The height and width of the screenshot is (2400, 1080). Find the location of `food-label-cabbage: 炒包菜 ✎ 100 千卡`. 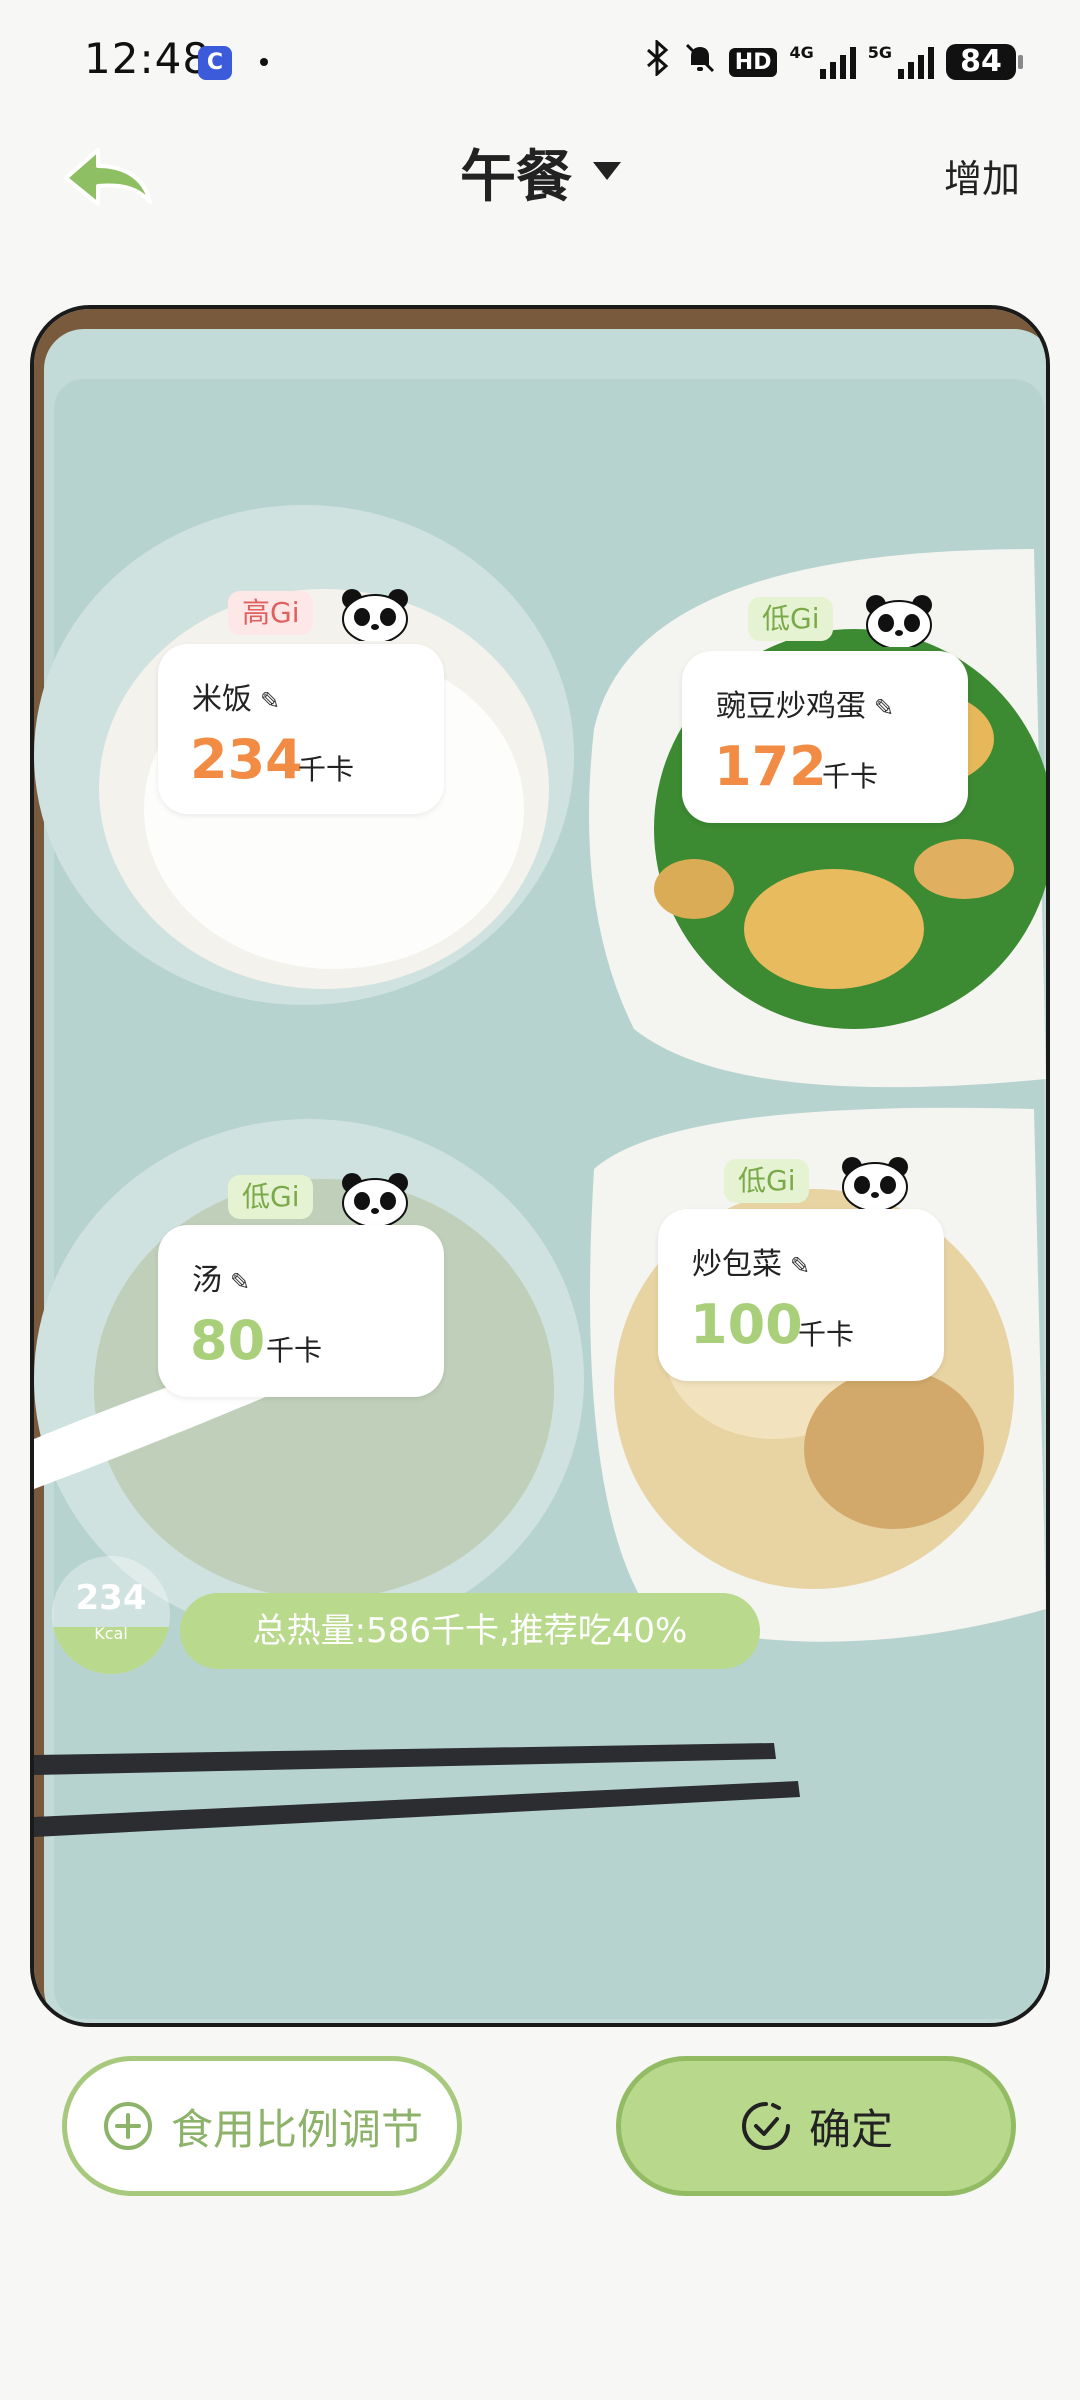

food-label-cabbage: 炒包菜 ✎ 100 千卡 is located at coordinates (801, 1295).